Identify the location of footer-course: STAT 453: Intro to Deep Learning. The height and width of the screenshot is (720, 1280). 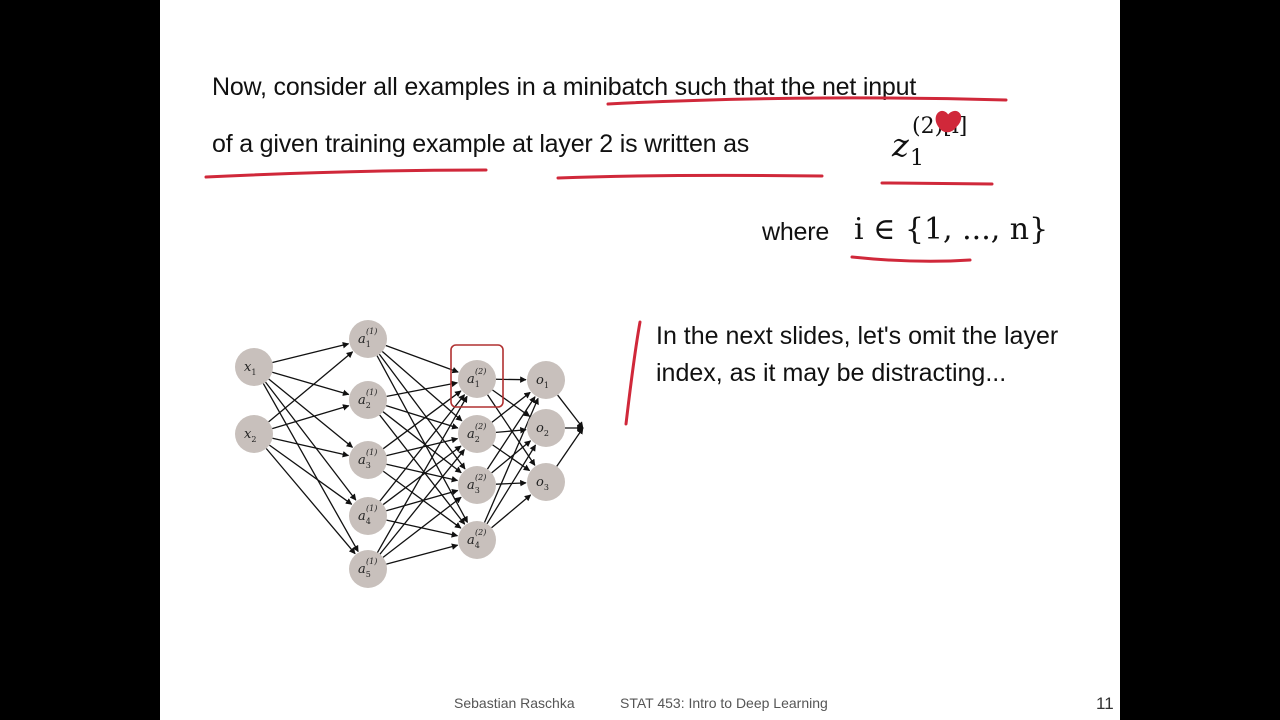
(724, 703).